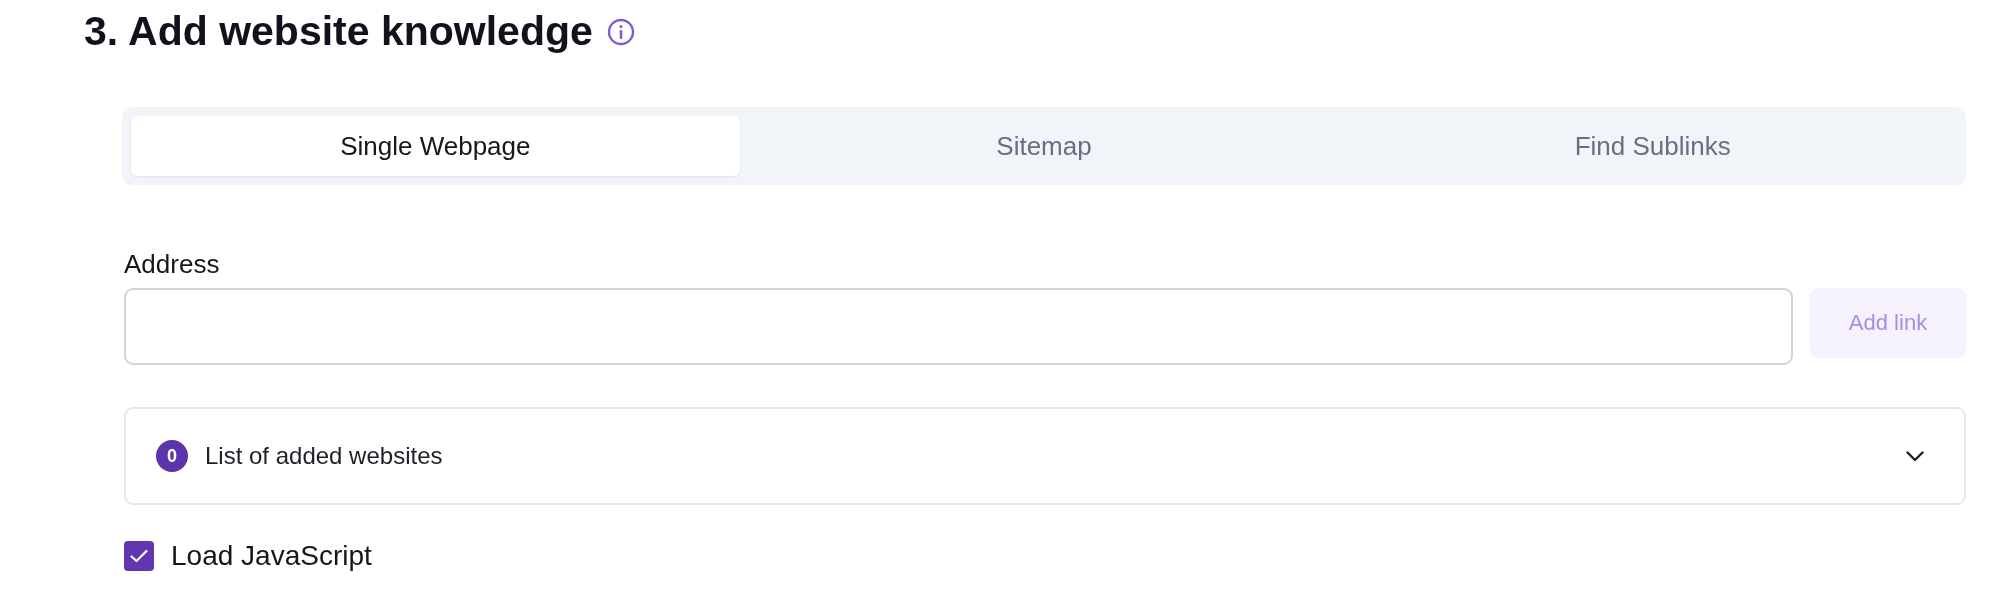  I want to click on checkbox, so click(139, 556).